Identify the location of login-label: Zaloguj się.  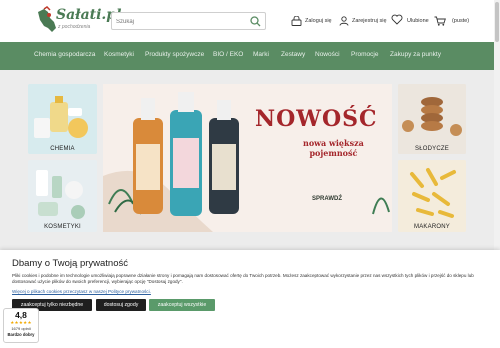
(318, 21).